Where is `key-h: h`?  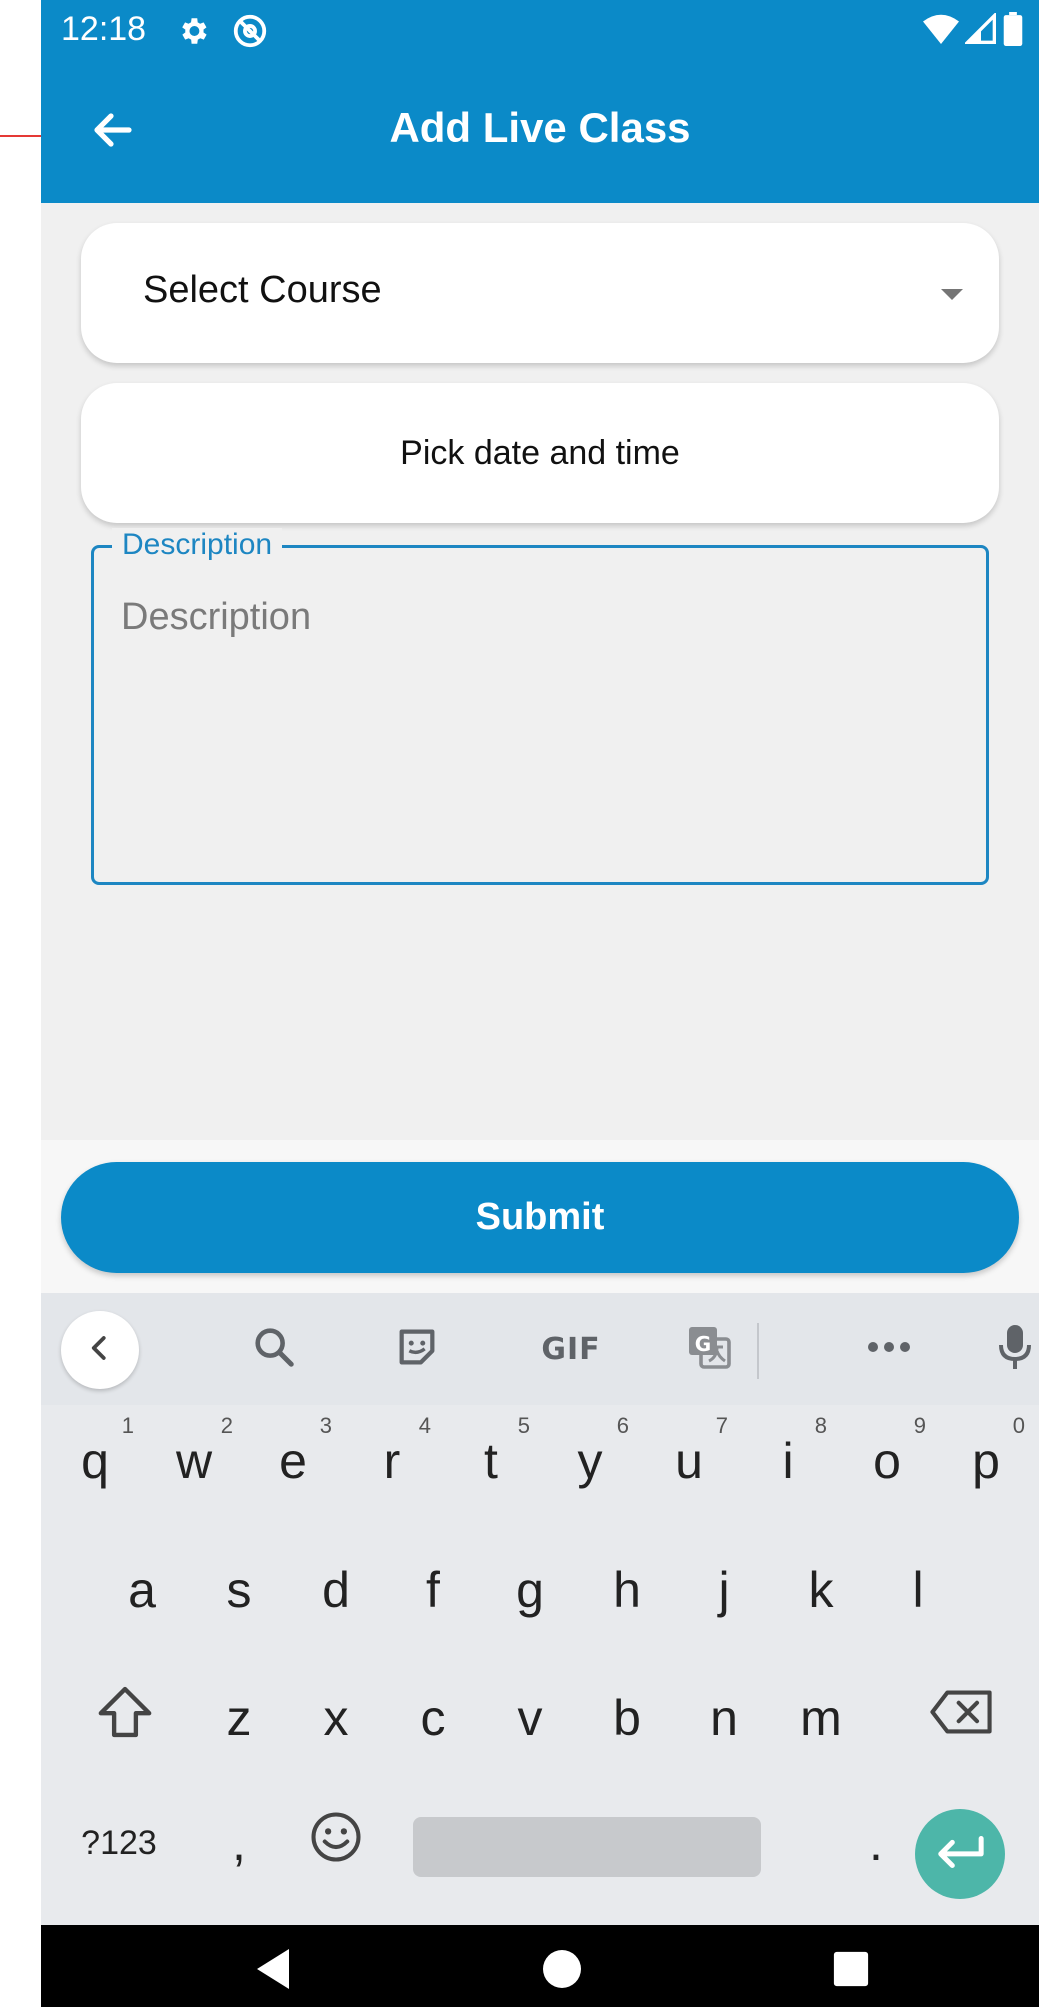 key-h: h is located at coordinates (627, 1590).